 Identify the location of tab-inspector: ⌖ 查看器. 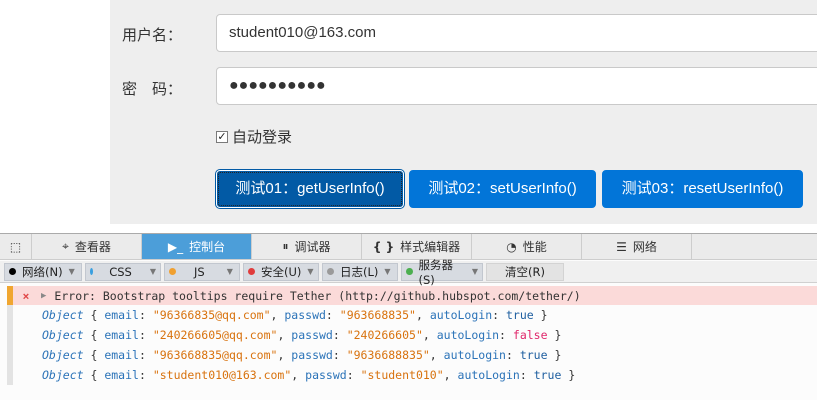
(87, 246).